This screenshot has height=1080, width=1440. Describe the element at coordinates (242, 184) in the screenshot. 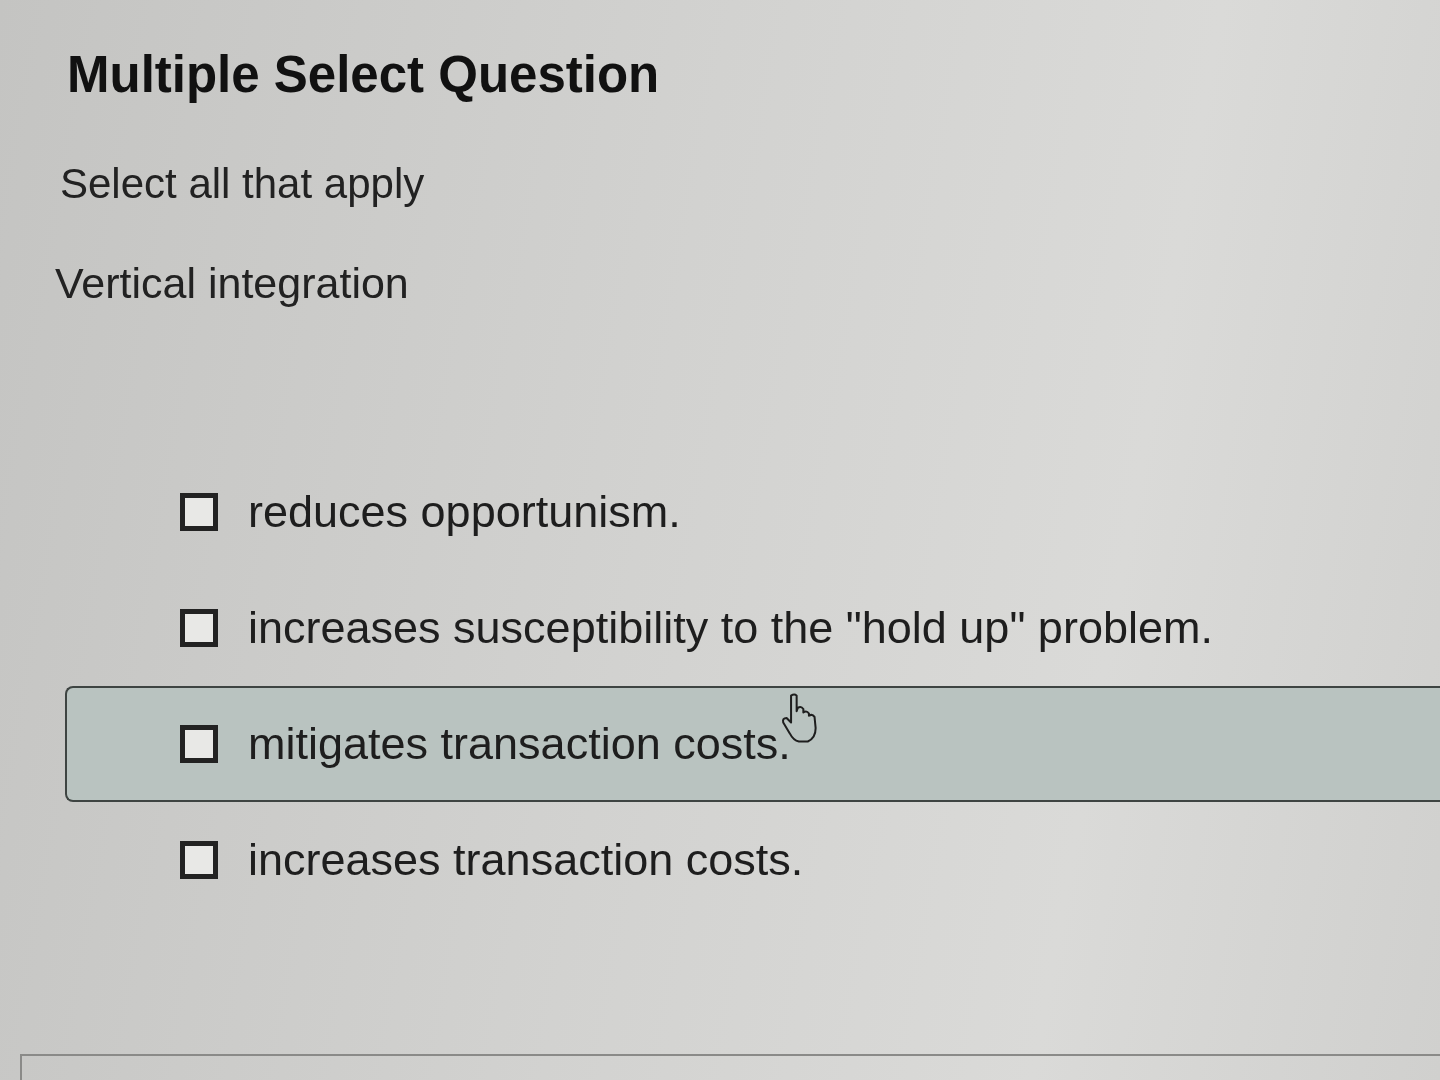

I see `instruction-text: Select all that apply` at that location.